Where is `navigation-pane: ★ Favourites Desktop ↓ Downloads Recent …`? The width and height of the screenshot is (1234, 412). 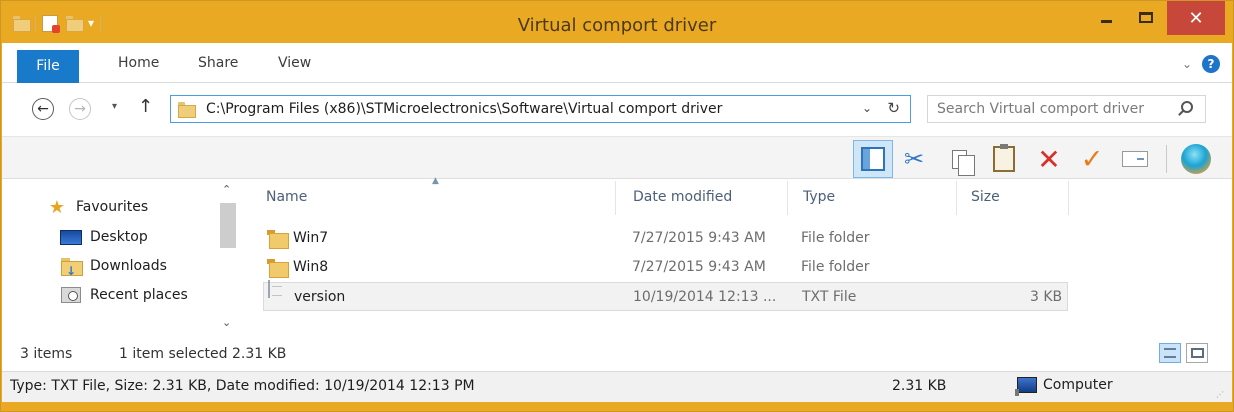 navigation-pane: ★ Favourites Desktop ↓ Downloads Recent … is located at coordinates (122, 258).